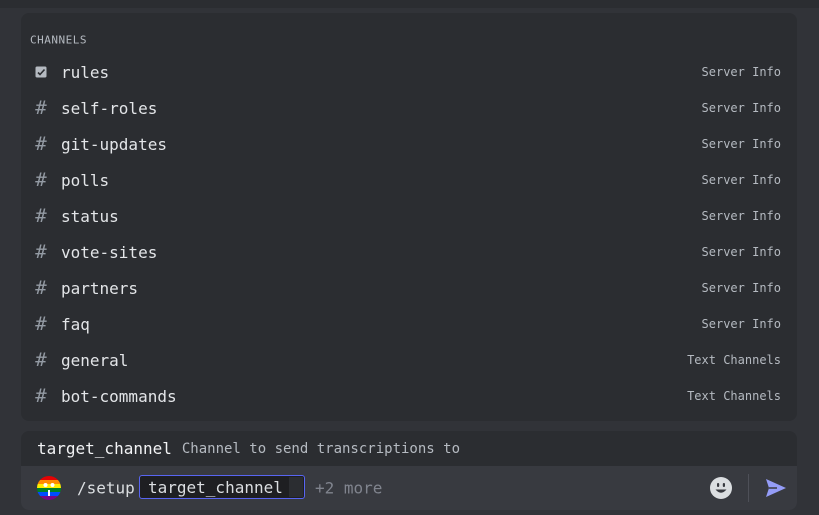 The image size is (819, 515). I want to click on top-bar, so click(409, 4).